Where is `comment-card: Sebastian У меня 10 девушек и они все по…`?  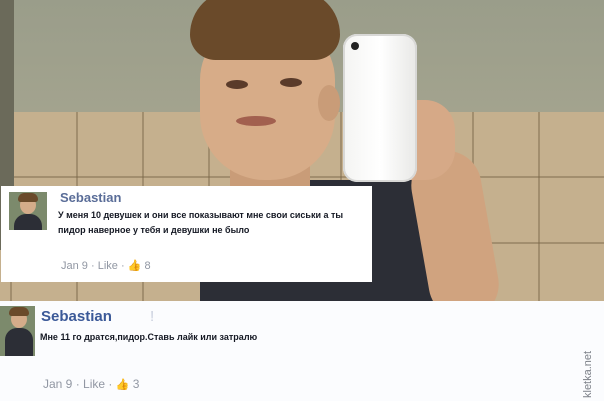
comment-card: Sebastian У меня 10 девушек и они все по… is located at coordinates (186, 234).